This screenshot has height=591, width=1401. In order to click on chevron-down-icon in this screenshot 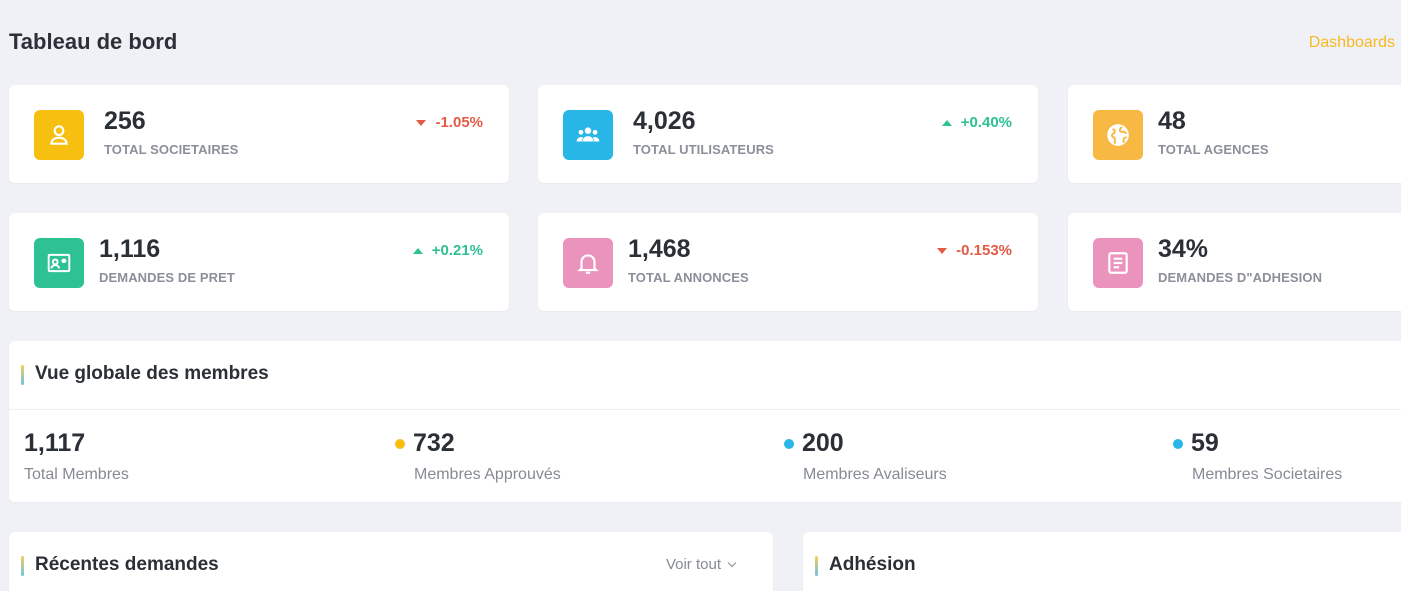, I will do `click(732, 562)`.